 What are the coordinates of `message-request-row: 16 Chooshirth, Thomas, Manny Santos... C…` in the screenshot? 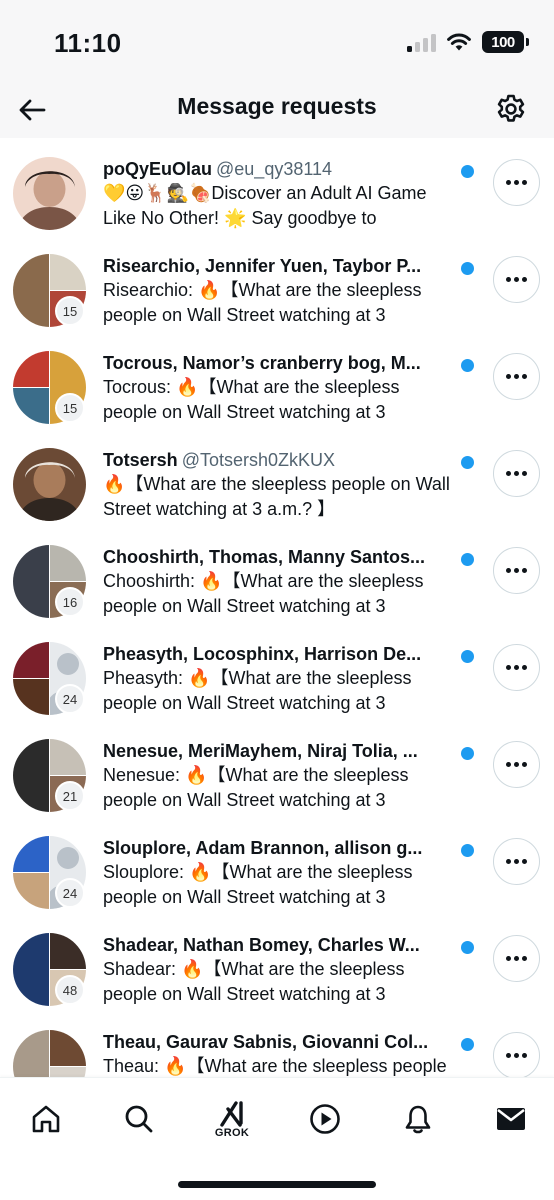 It's located at (277, 581).